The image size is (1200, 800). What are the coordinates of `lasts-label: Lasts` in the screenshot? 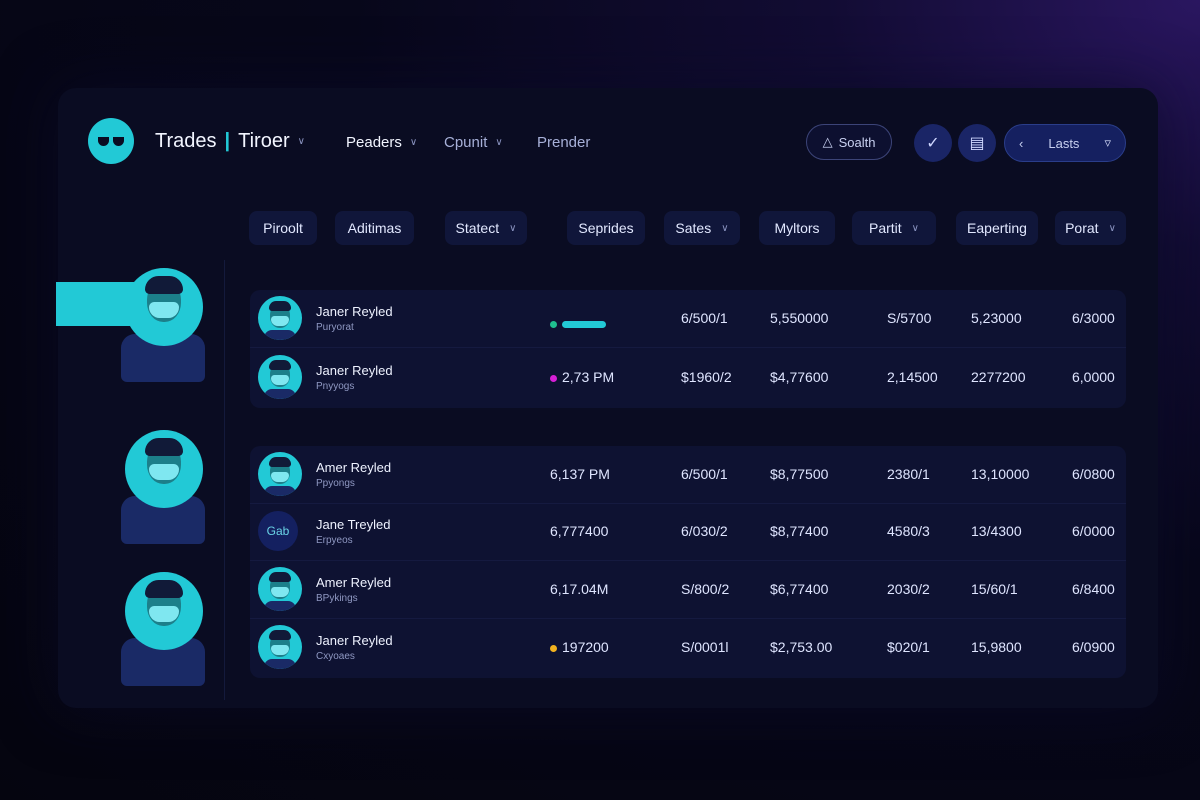 It's located at (1064, 143).